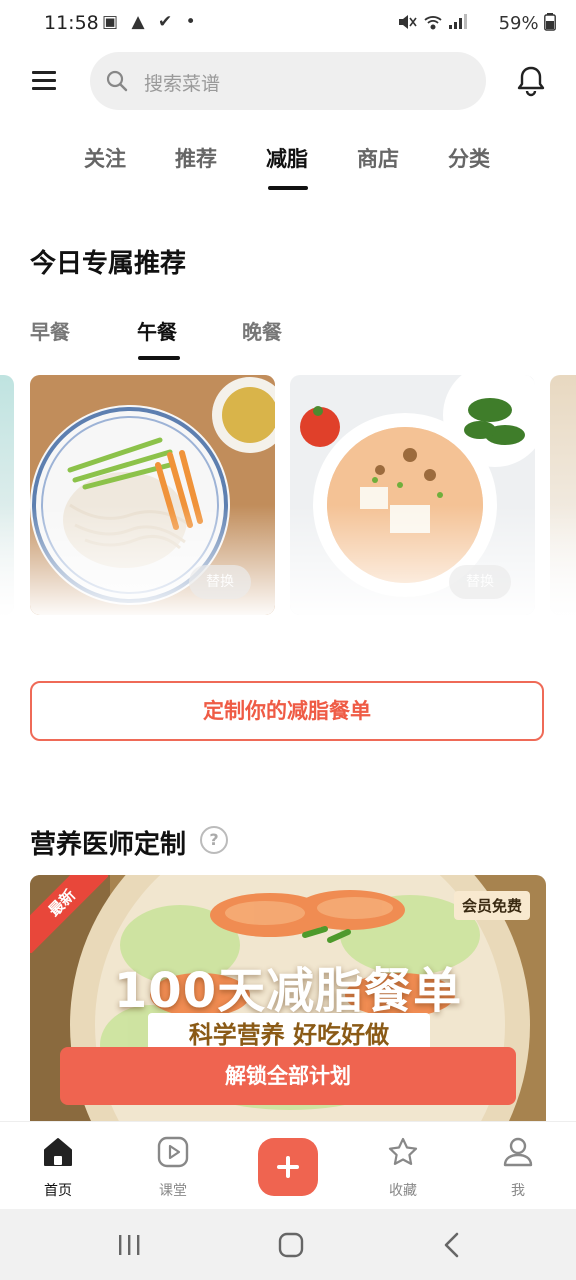 The height and width of the screenshot is (1280, 576). Describe the element at coordinates (408, 22) in the screenshot. I see `mute-icon` at that location.